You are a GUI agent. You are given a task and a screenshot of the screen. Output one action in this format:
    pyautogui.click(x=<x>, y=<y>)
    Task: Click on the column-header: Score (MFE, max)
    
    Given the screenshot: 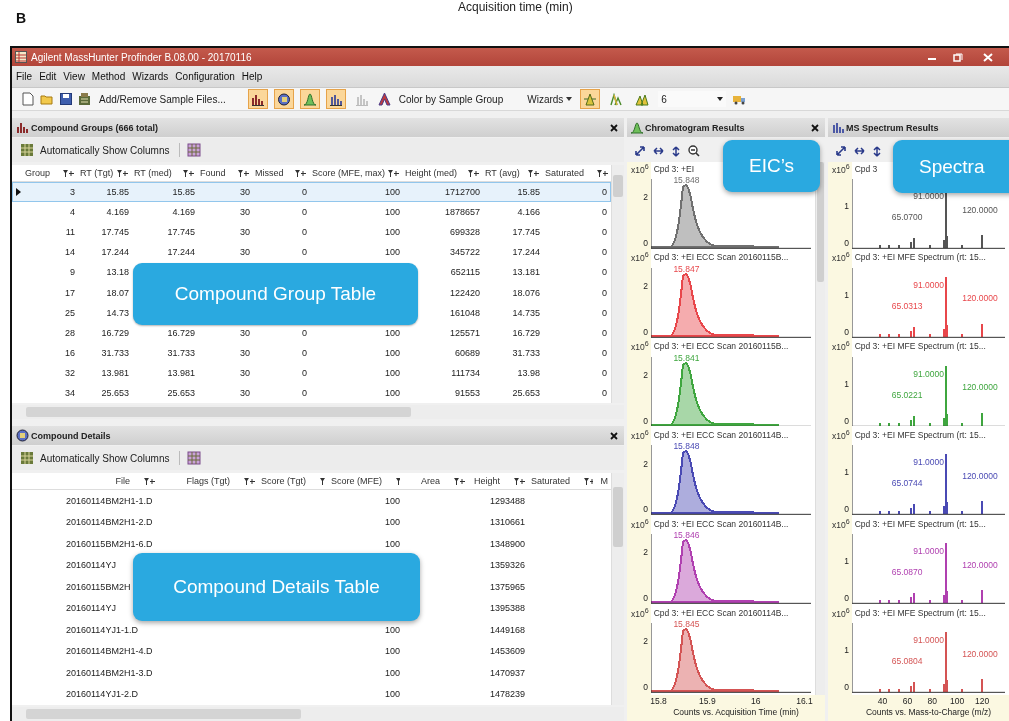 What is the action you would take?
    pyautogui.click(x=355, y=173)
    